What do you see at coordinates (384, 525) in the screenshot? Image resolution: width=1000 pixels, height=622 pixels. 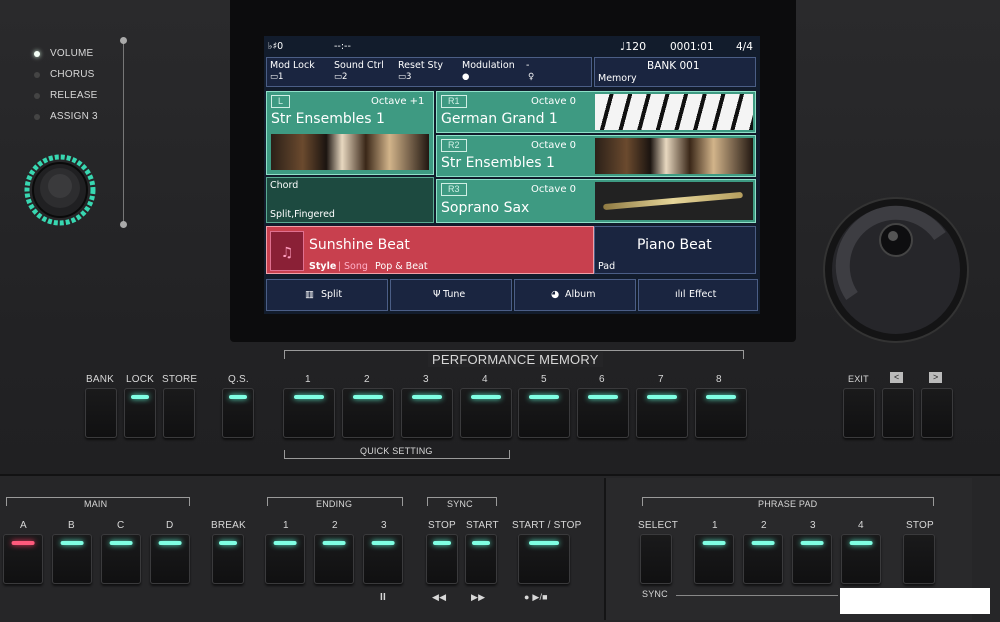 I see `ending-3-label: 3` at bounding box center [384, 525].